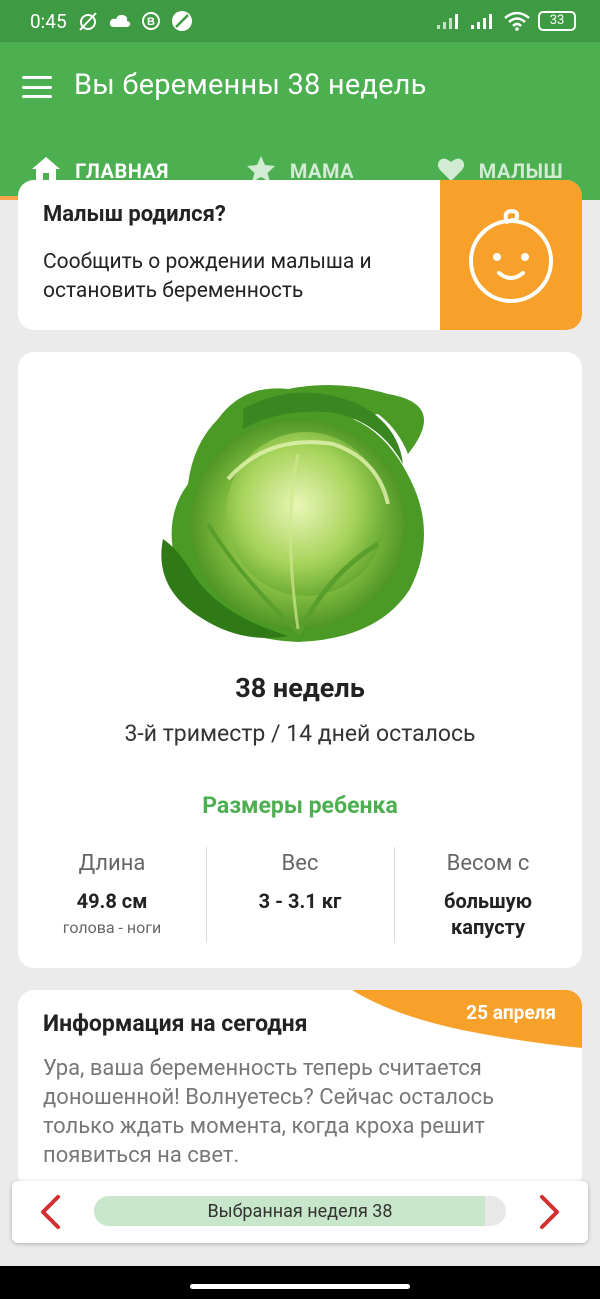  I want to click on size-value: большую капусту, so click(488, 914).